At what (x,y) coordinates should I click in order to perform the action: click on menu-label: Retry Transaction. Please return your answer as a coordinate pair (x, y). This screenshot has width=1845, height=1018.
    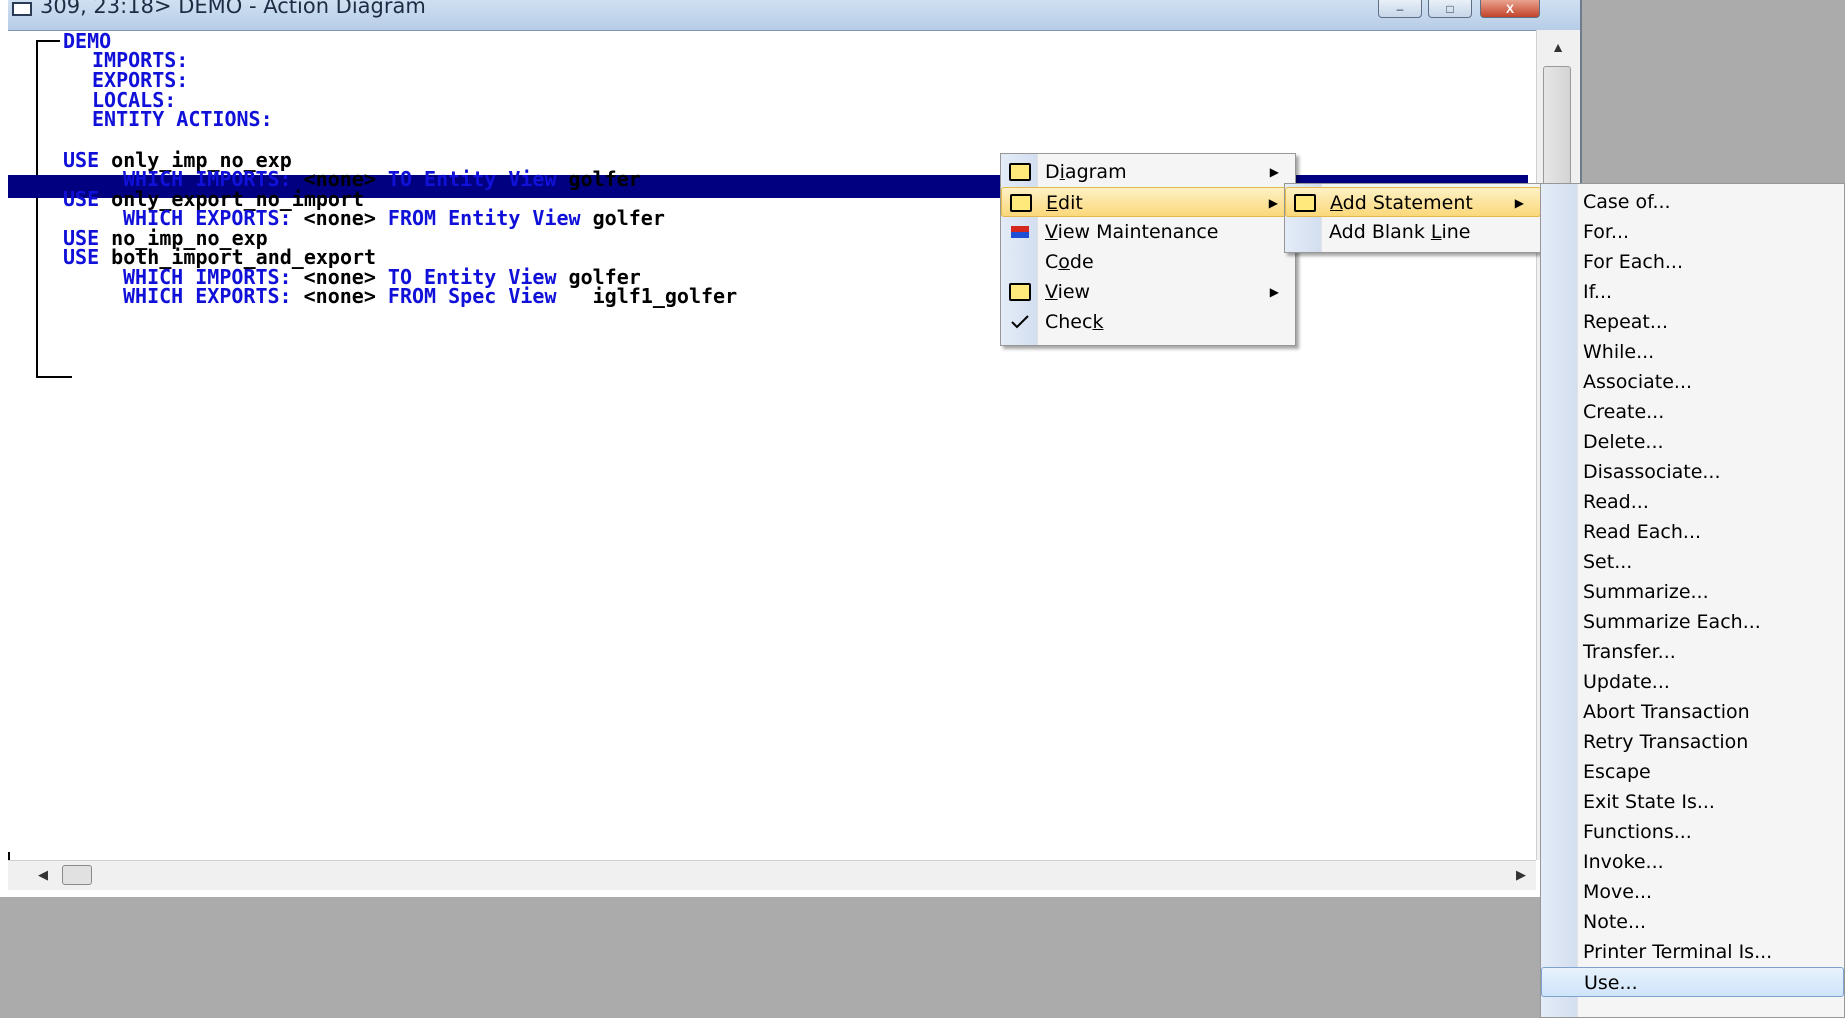
    Looking at the image, I should click on (1666, 742).